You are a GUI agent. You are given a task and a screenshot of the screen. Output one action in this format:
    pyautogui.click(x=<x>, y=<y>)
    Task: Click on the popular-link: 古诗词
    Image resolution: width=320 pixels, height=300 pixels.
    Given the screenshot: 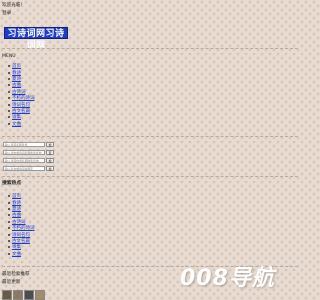 What is the action you would take?
    pyautogui.click(x=19, y=222)
    